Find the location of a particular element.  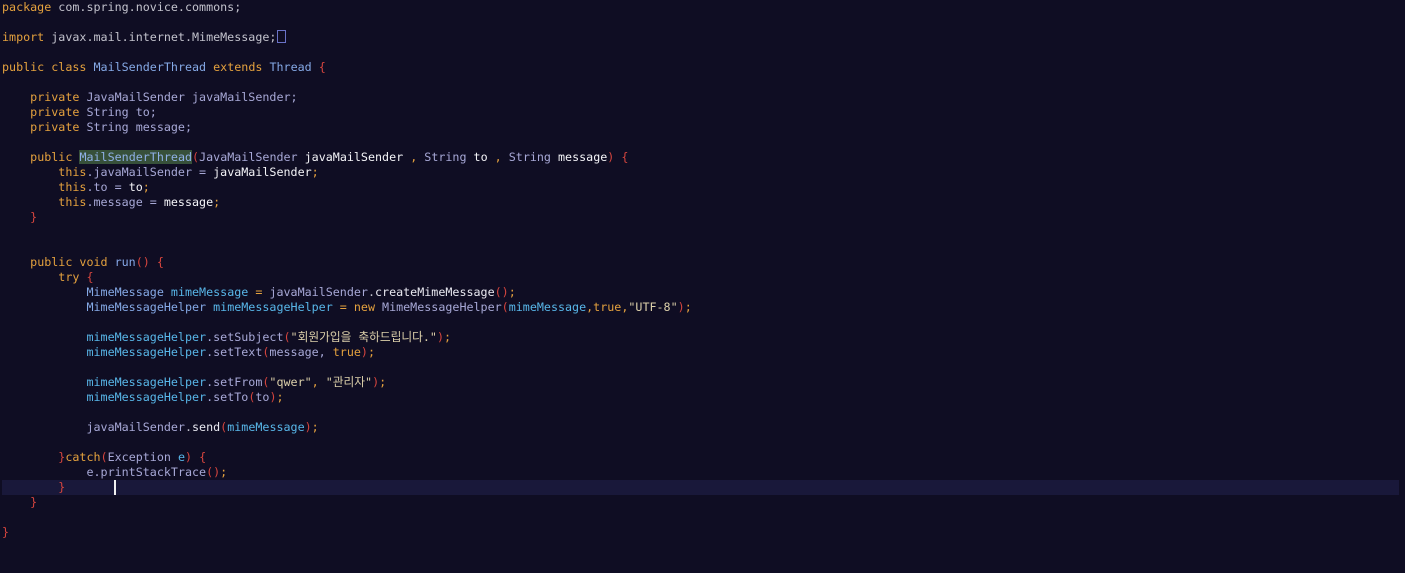

code-token: send is located at coordinates (206, 427).